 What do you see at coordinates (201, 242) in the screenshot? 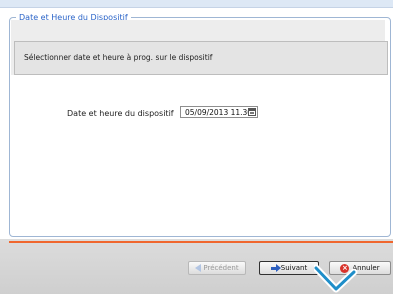
I see `footer-accent-line` at bounding box center [201, 242].